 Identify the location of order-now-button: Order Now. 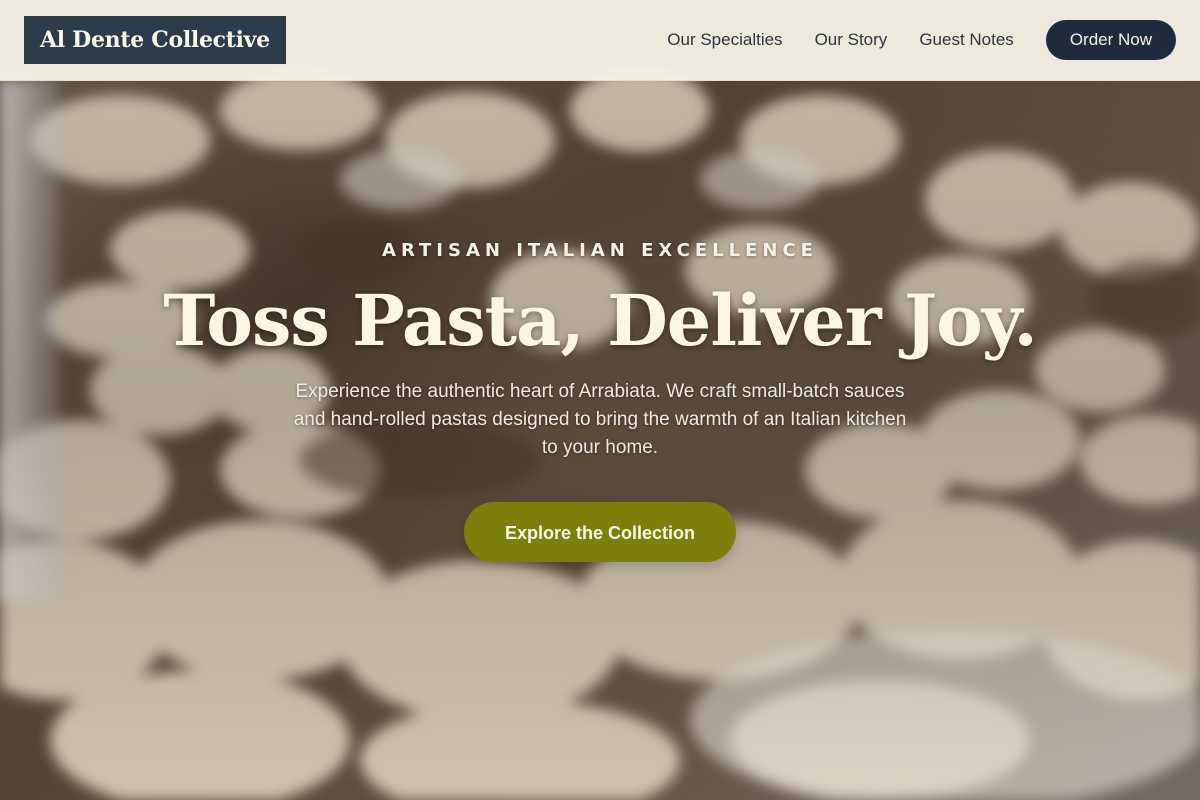
(1110, 40).